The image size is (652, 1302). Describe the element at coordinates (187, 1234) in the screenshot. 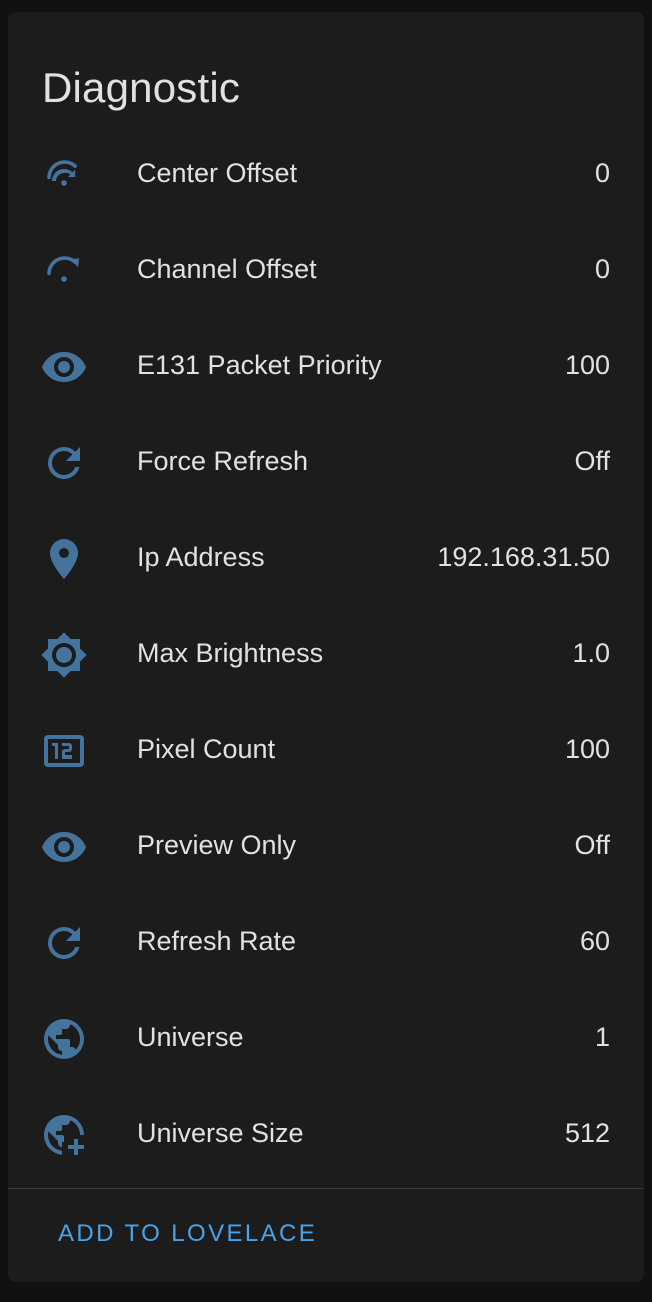

I see `add-to-lovelace-button: ADD TO LOVELACE` at that location.